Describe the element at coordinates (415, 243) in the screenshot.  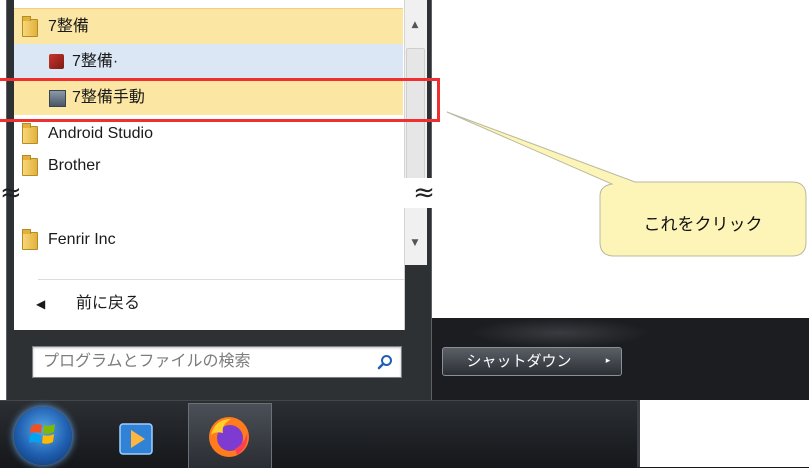
I see `scroll-down-button: ▼` at that location.